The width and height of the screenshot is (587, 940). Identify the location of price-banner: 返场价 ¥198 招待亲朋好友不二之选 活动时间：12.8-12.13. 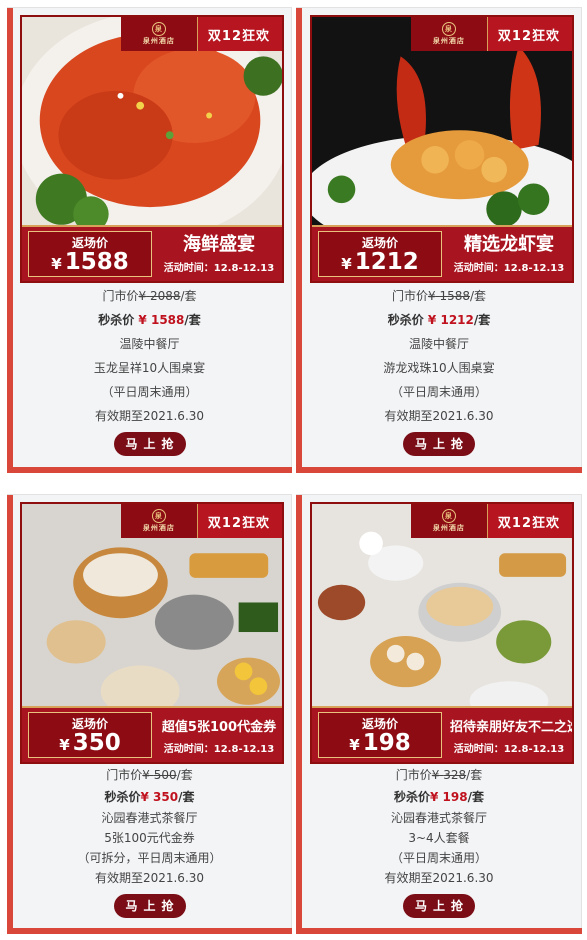
(442, 734).